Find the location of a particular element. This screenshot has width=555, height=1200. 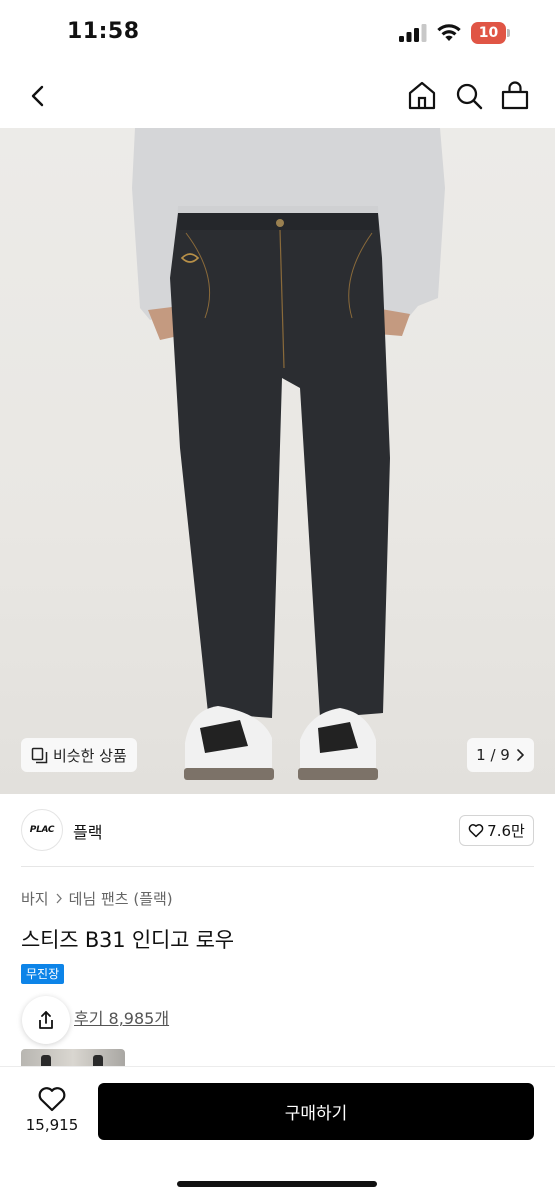

similar-products-button: 비슷한 상품 is located at coordinates (79, 755).